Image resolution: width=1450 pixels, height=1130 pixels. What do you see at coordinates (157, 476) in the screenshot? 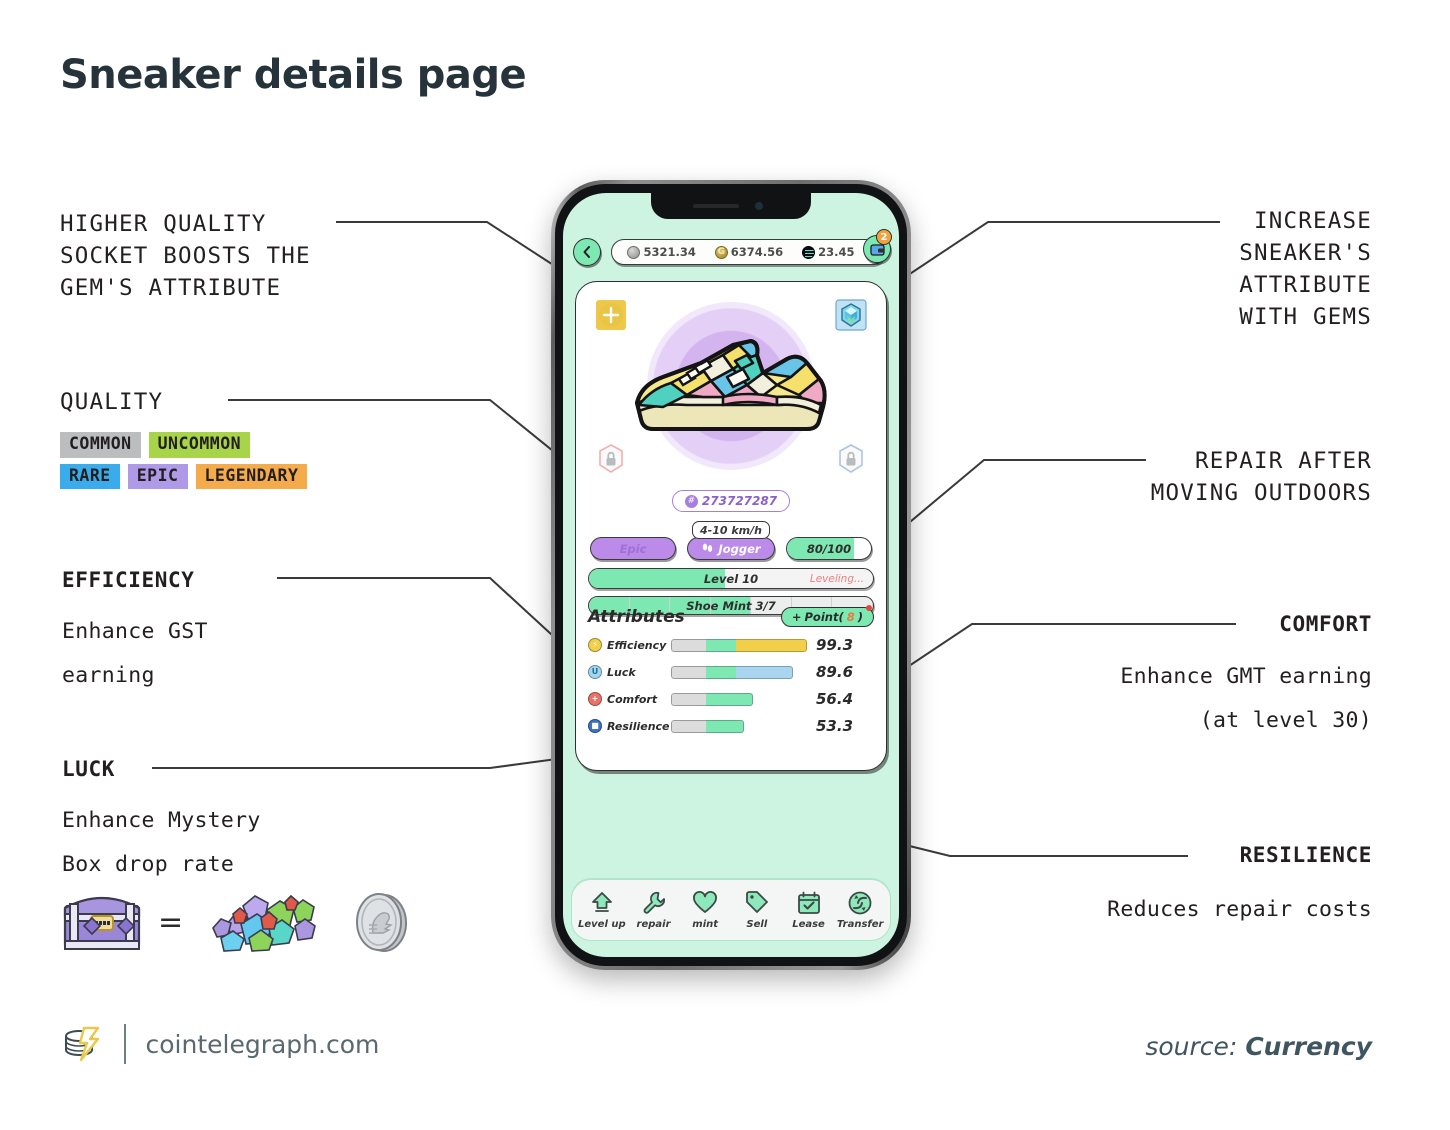
I see `quality-badge-epic: EPIC` at bounding box center [157, 476].